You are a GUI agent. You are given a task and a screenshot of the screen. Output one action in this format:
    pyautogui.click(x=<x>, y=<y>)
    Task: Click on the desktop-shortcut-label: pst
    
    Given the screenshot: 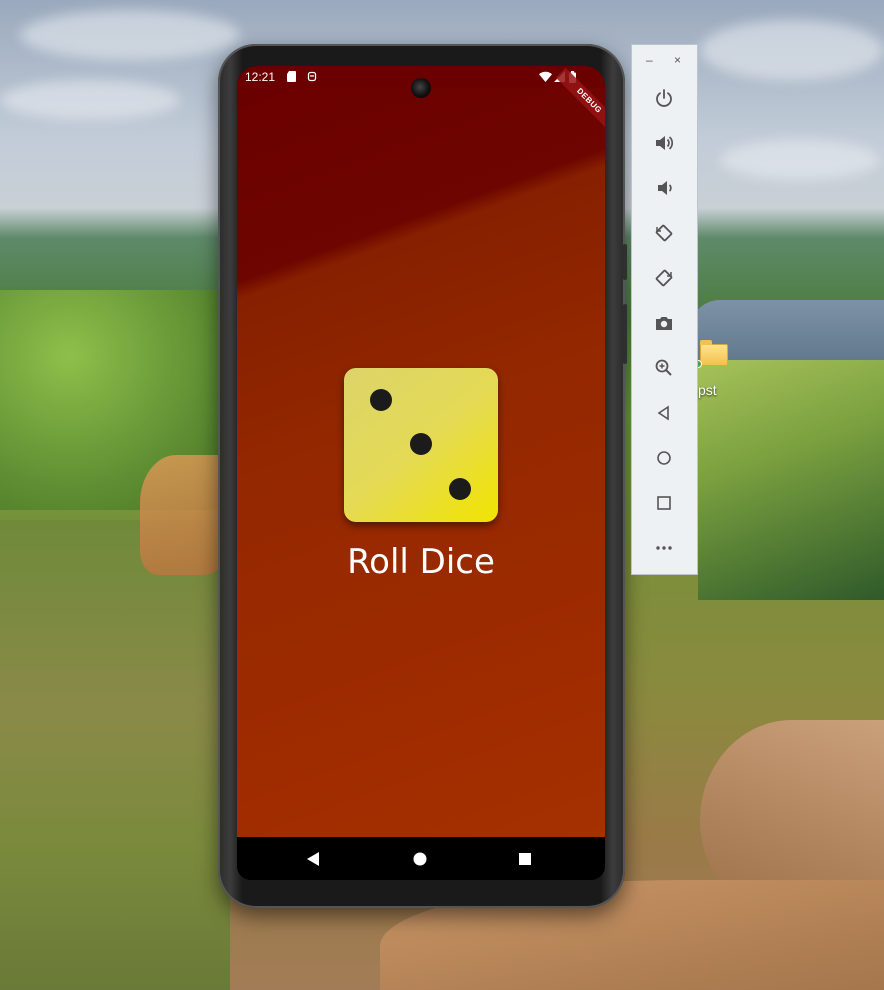 What is the action you would take?
    pyautogui.click(x=707, y=390)
    